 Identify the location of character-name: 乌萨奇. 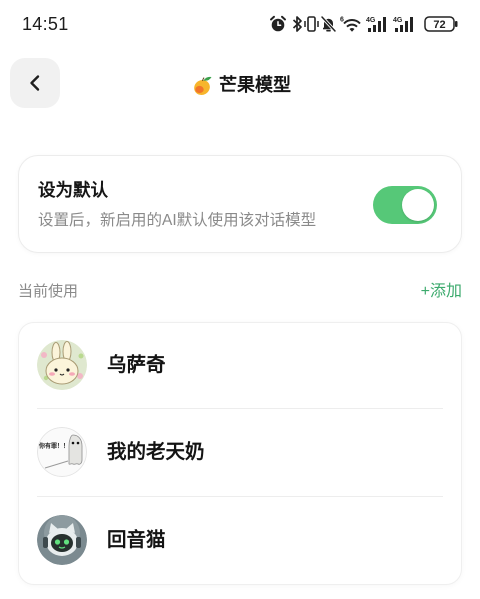
(136, 365).